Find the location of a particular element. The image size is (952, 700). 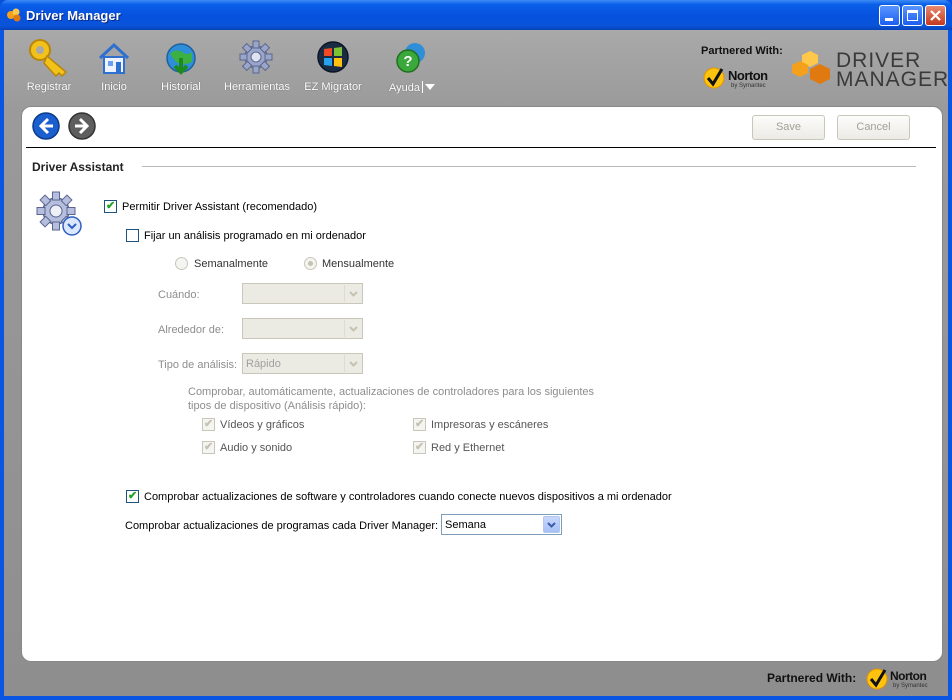

toolbar-registrar: Registrar is located at coordinates (49, 66).